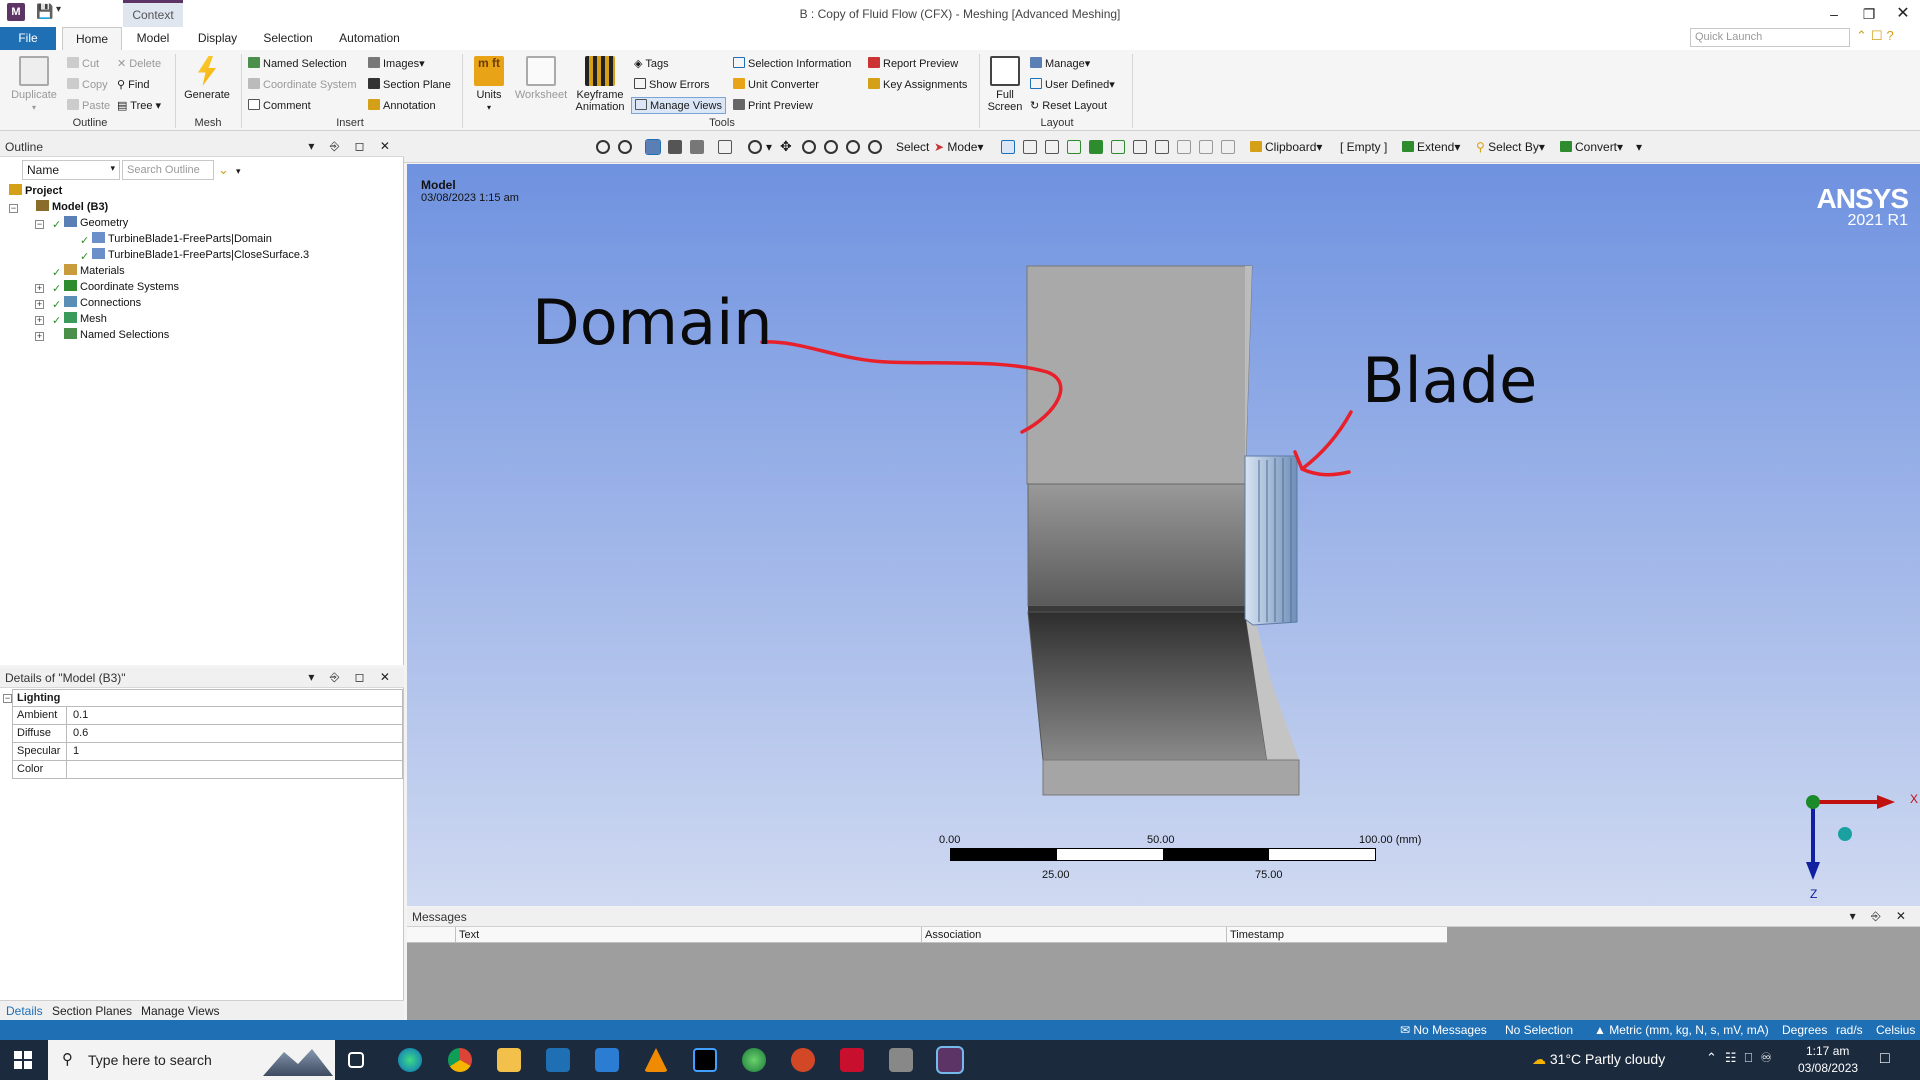 The image size is (1920, 1080). What do you see at coordinates (200, 255) in the screenshot?
I see `tree-item-part-closesurface: TurbineBlade1-FreeParts|CloseSurface.3` at bounding box center [200, 255].